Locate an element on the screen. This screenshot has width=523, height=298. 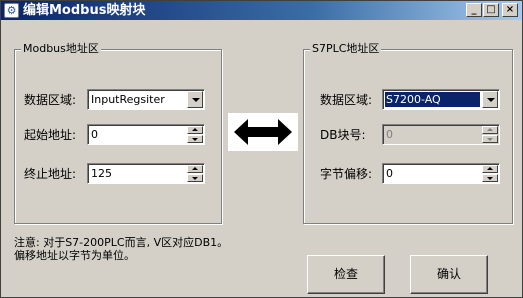
modbus-group-title: Modbus地址区 is located at coordinates (61, 49).